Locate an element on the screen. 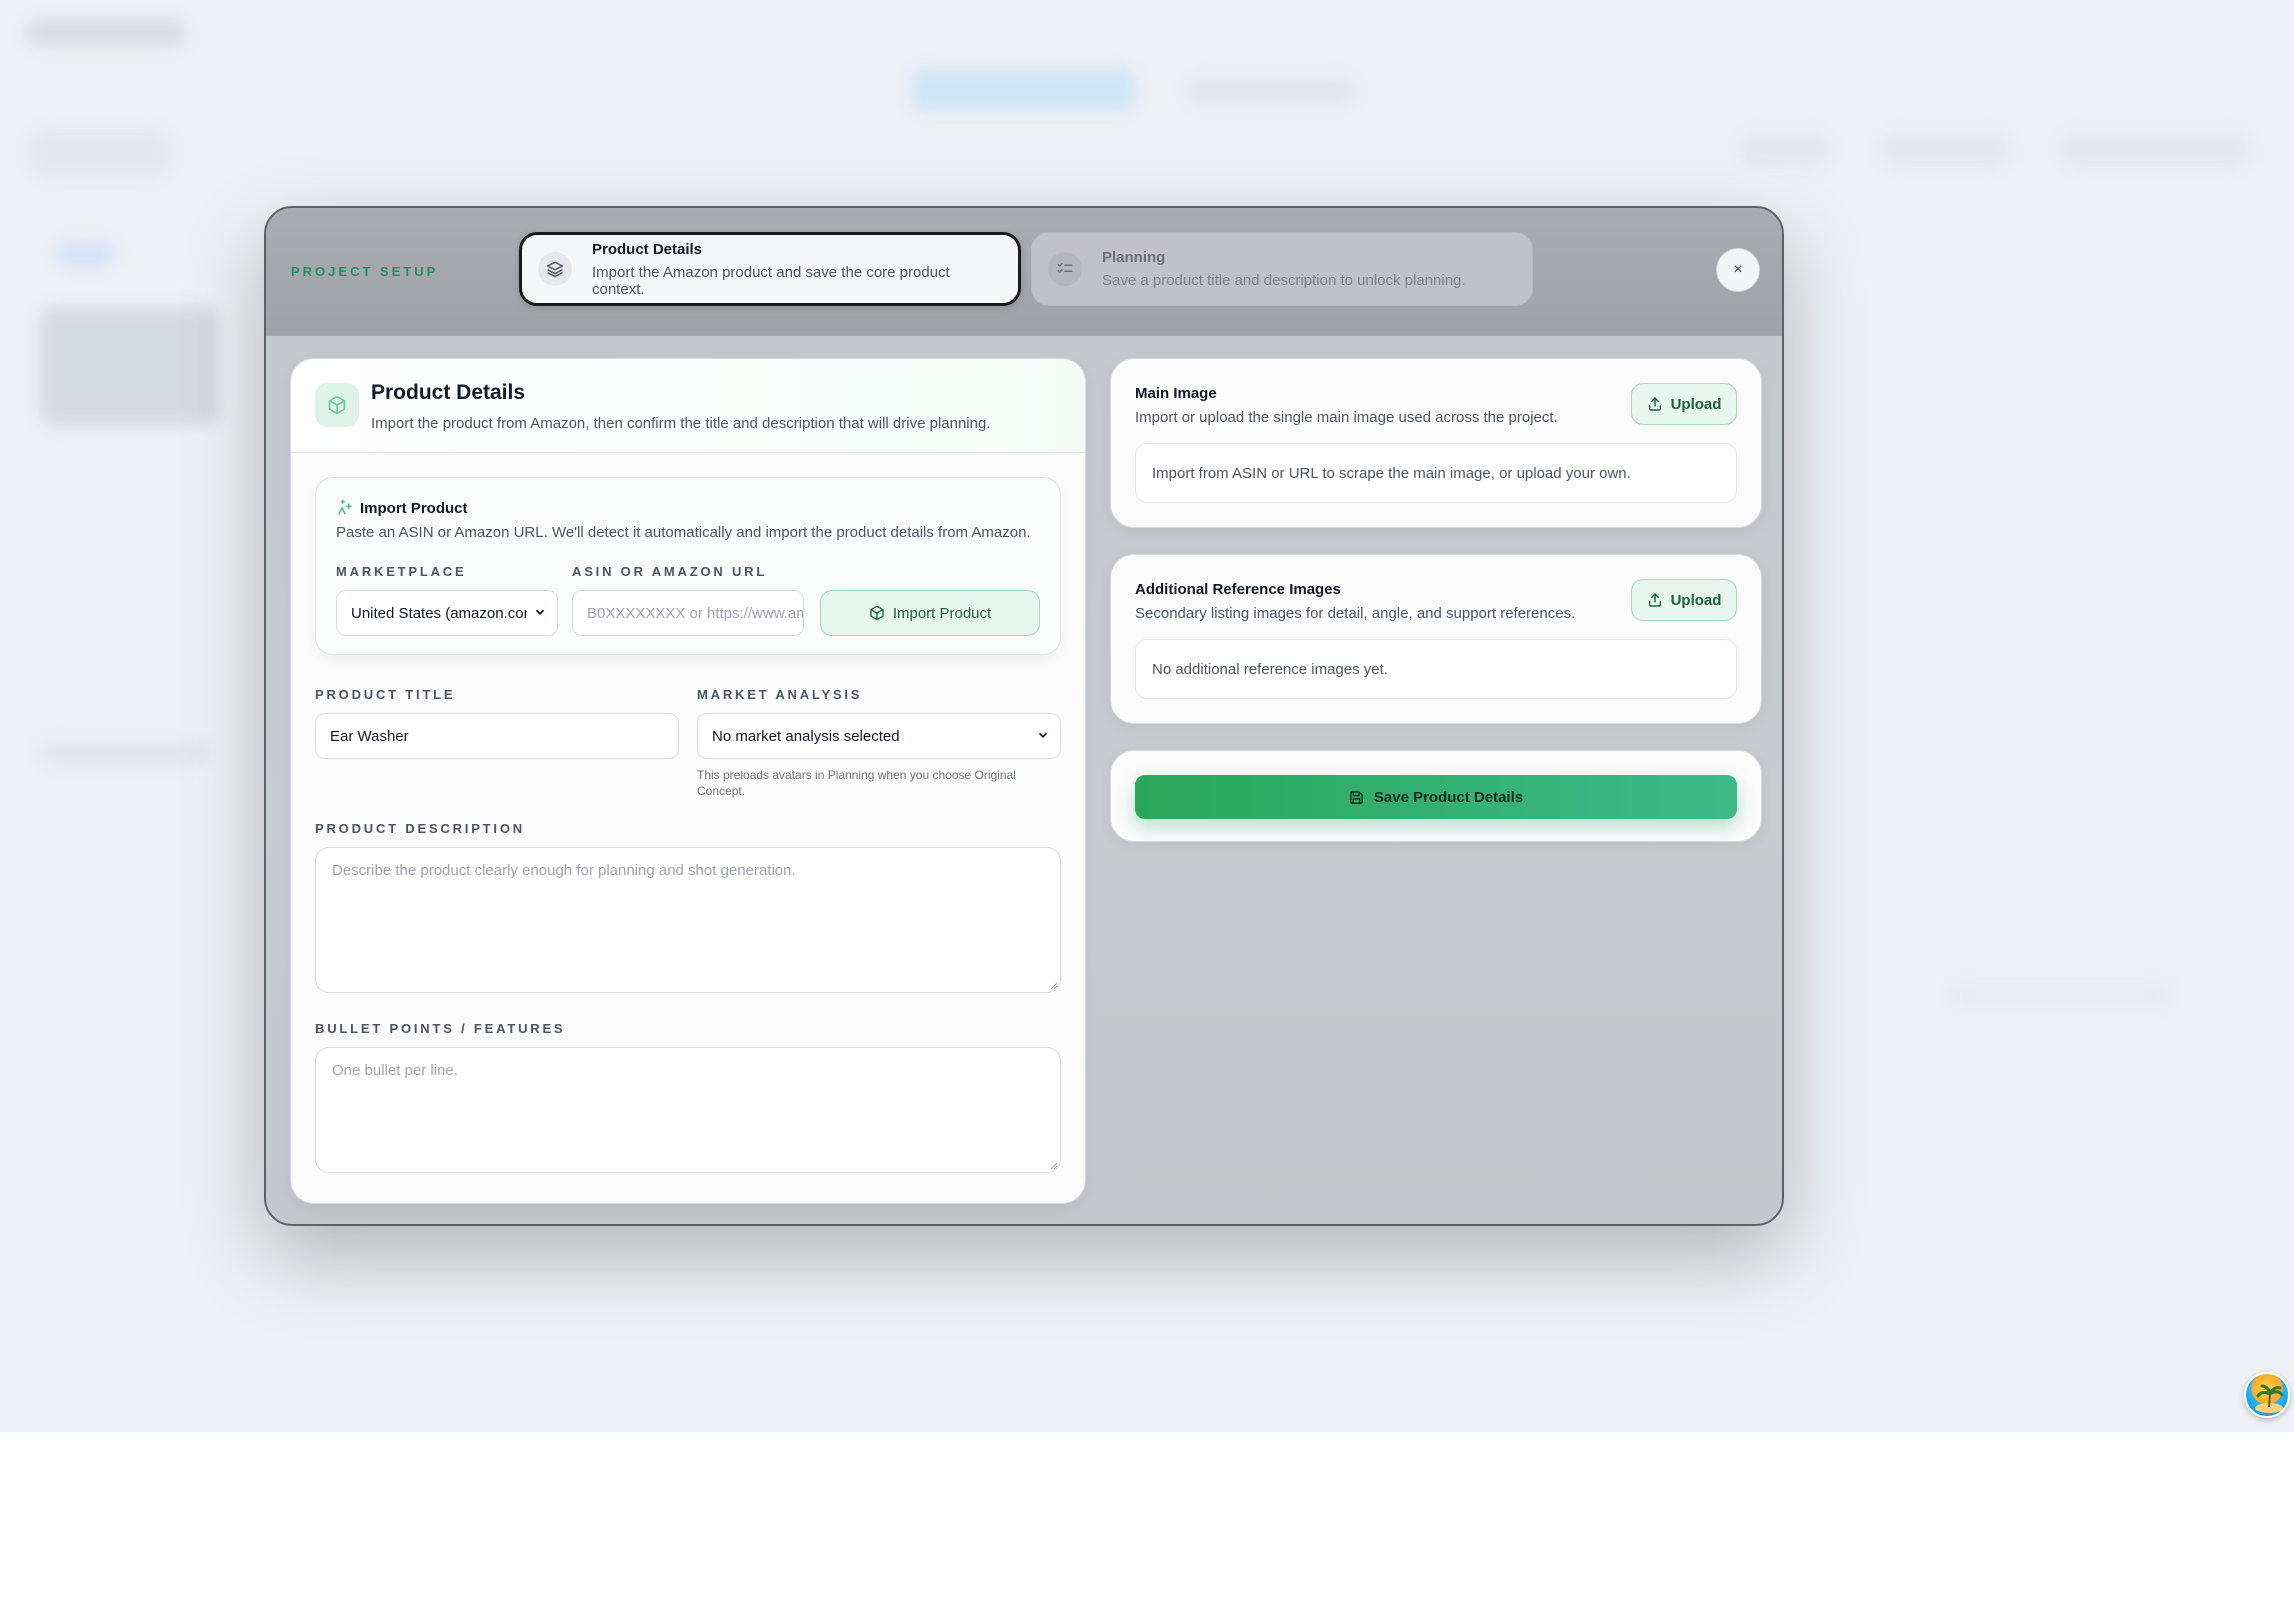 The image size is (2294, 1600). product-details-title: Product Details is located at coordinates (448, 392).